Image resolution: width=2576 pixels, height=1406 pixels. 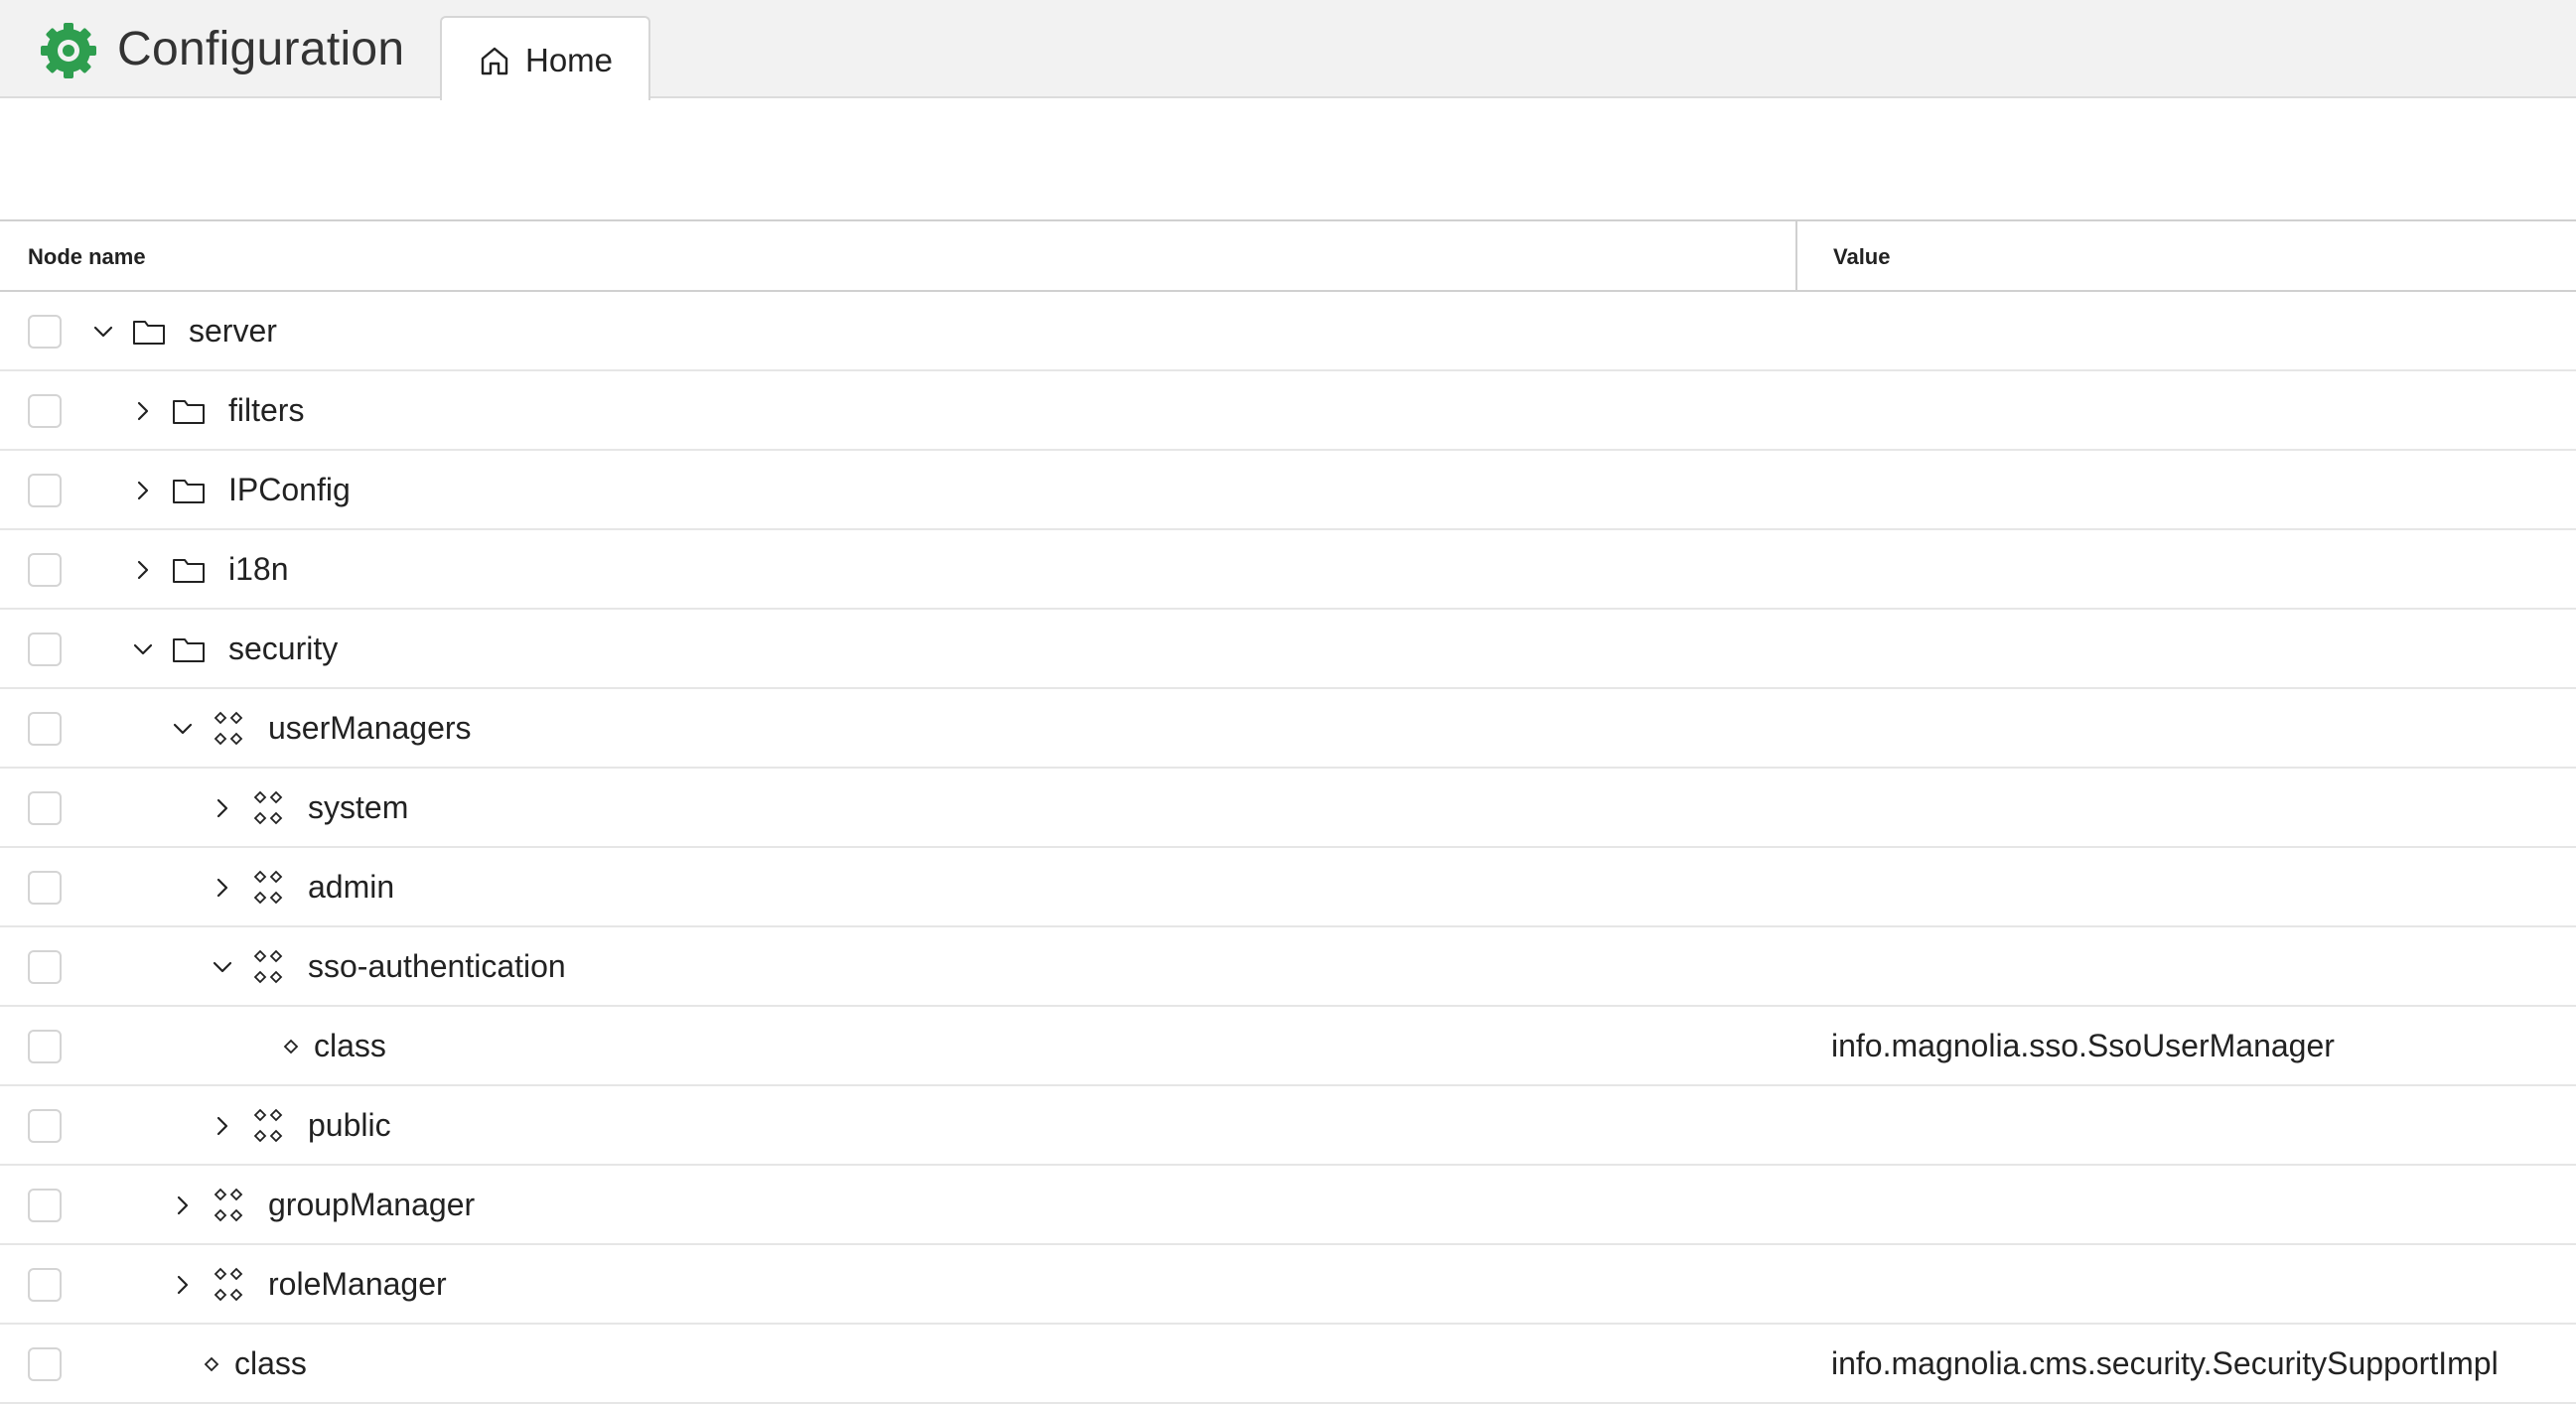 What do you see at coordinates (2083, 1045) in the screenshot?
I see `node-value: info.magnolia.sso.SsoUserManager` at bounding box center [2083, 1045].